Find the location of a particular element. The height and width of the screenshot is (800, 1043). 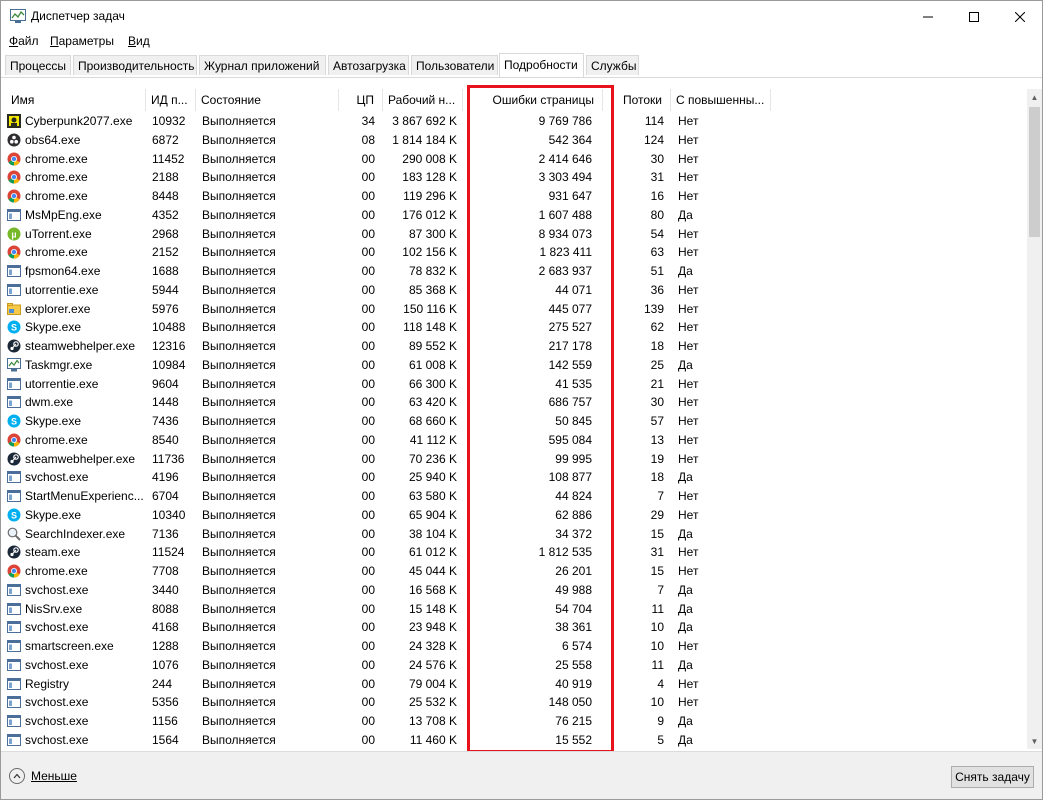

process-page-faults: 142 559 is located at coordinates (570, 364).